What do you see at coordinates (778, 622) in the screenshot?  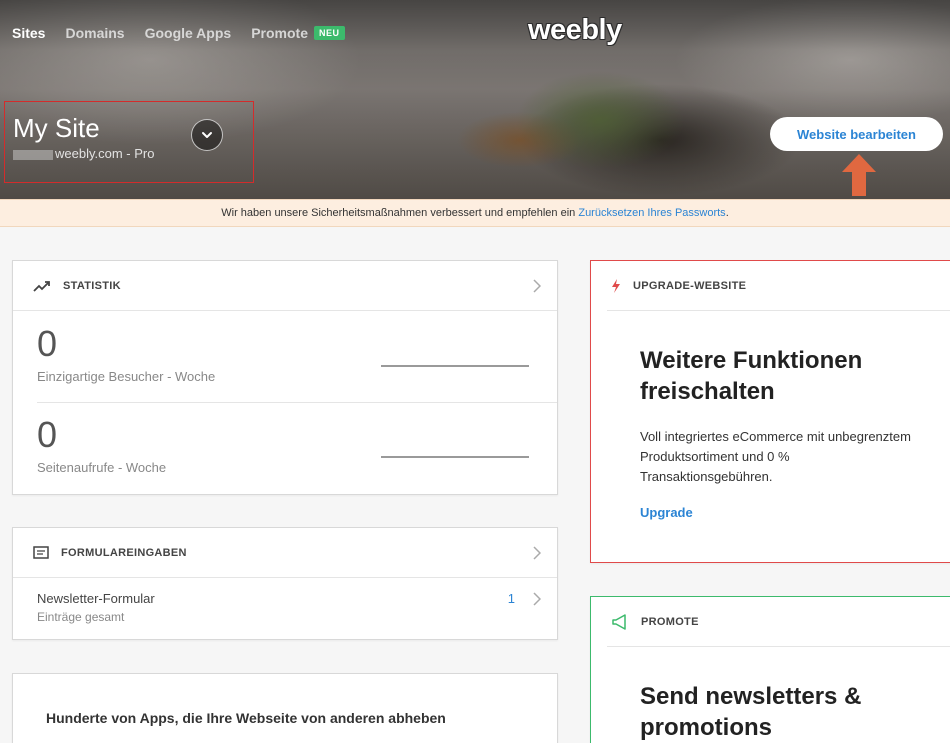 I see `promote-card-header: PROMOTE` at bounding box center [778, 622].